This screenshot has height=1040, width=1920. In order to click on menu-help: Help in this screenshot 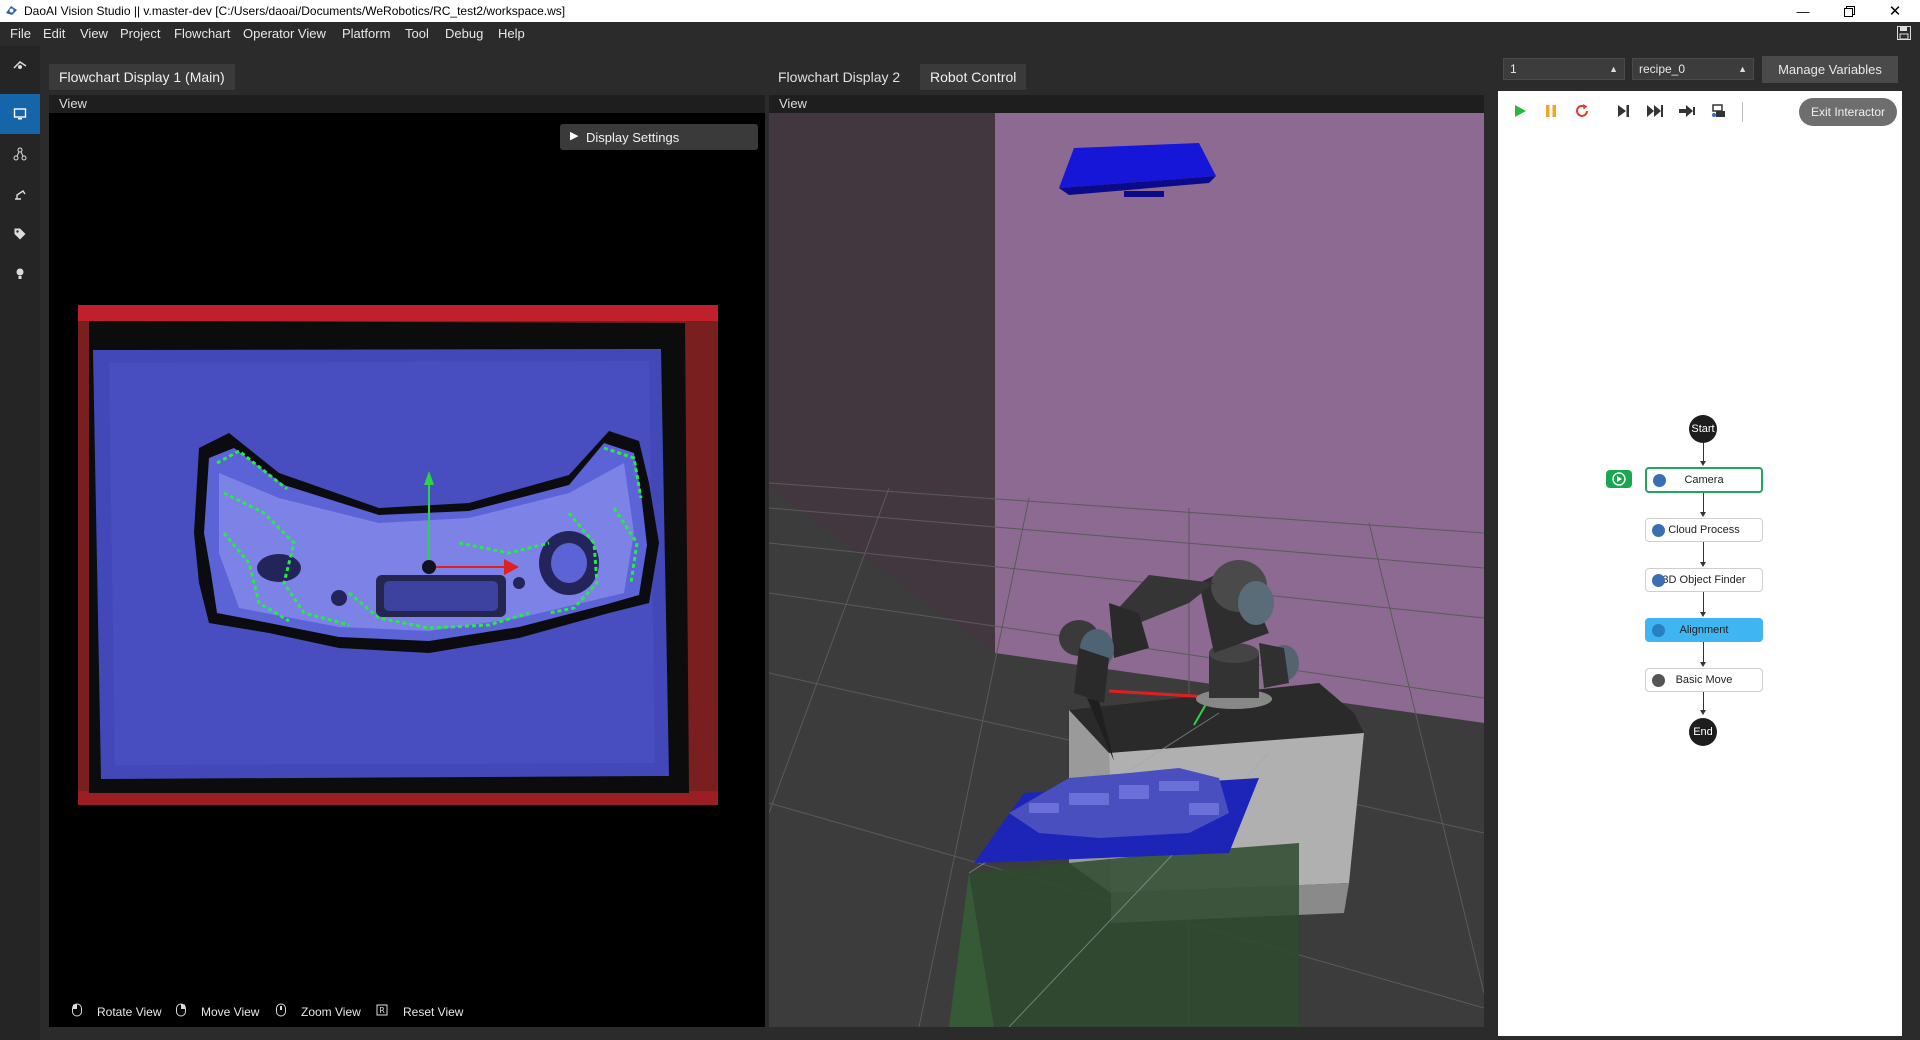, I will do `click(511, 33)`.